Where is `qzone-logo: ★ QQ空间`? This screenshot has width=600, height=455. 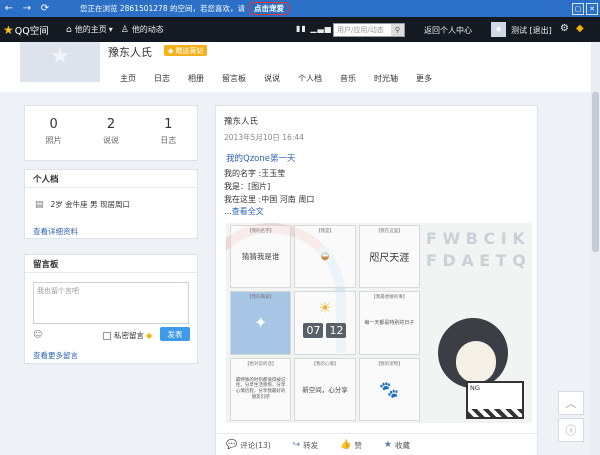
qzone-logo: ★ QQ空间 is located at coordinates (29, 30).